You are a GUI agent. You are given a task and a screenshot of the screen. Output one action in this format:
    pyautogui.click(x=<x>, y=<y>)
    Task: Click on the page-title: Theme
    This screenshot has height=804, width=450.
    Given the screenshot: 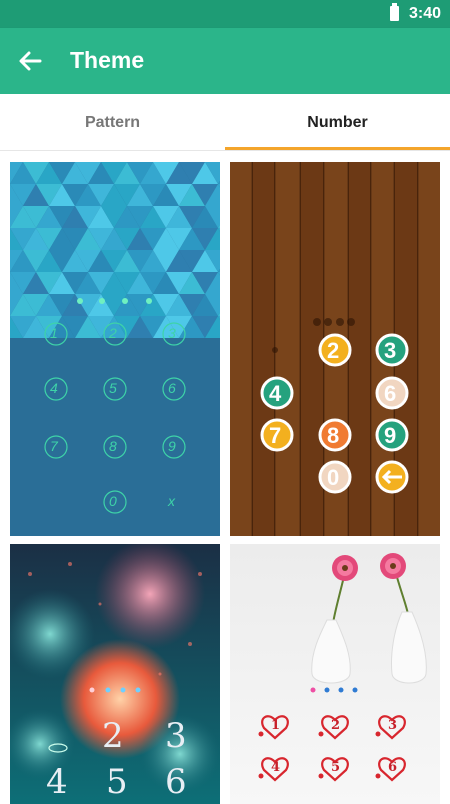 What is the action you would take?
    pyautogui.click(x=107, y=60)
    